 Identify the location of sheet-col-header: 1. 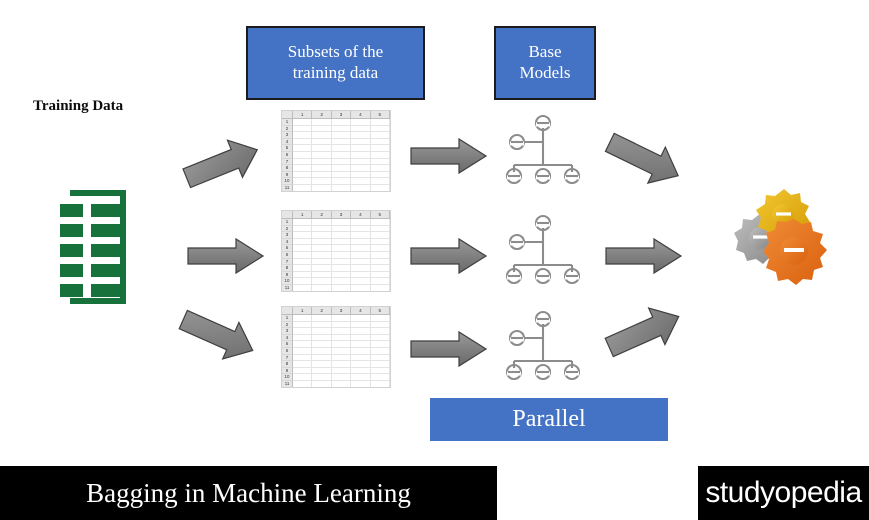
(303, 311).